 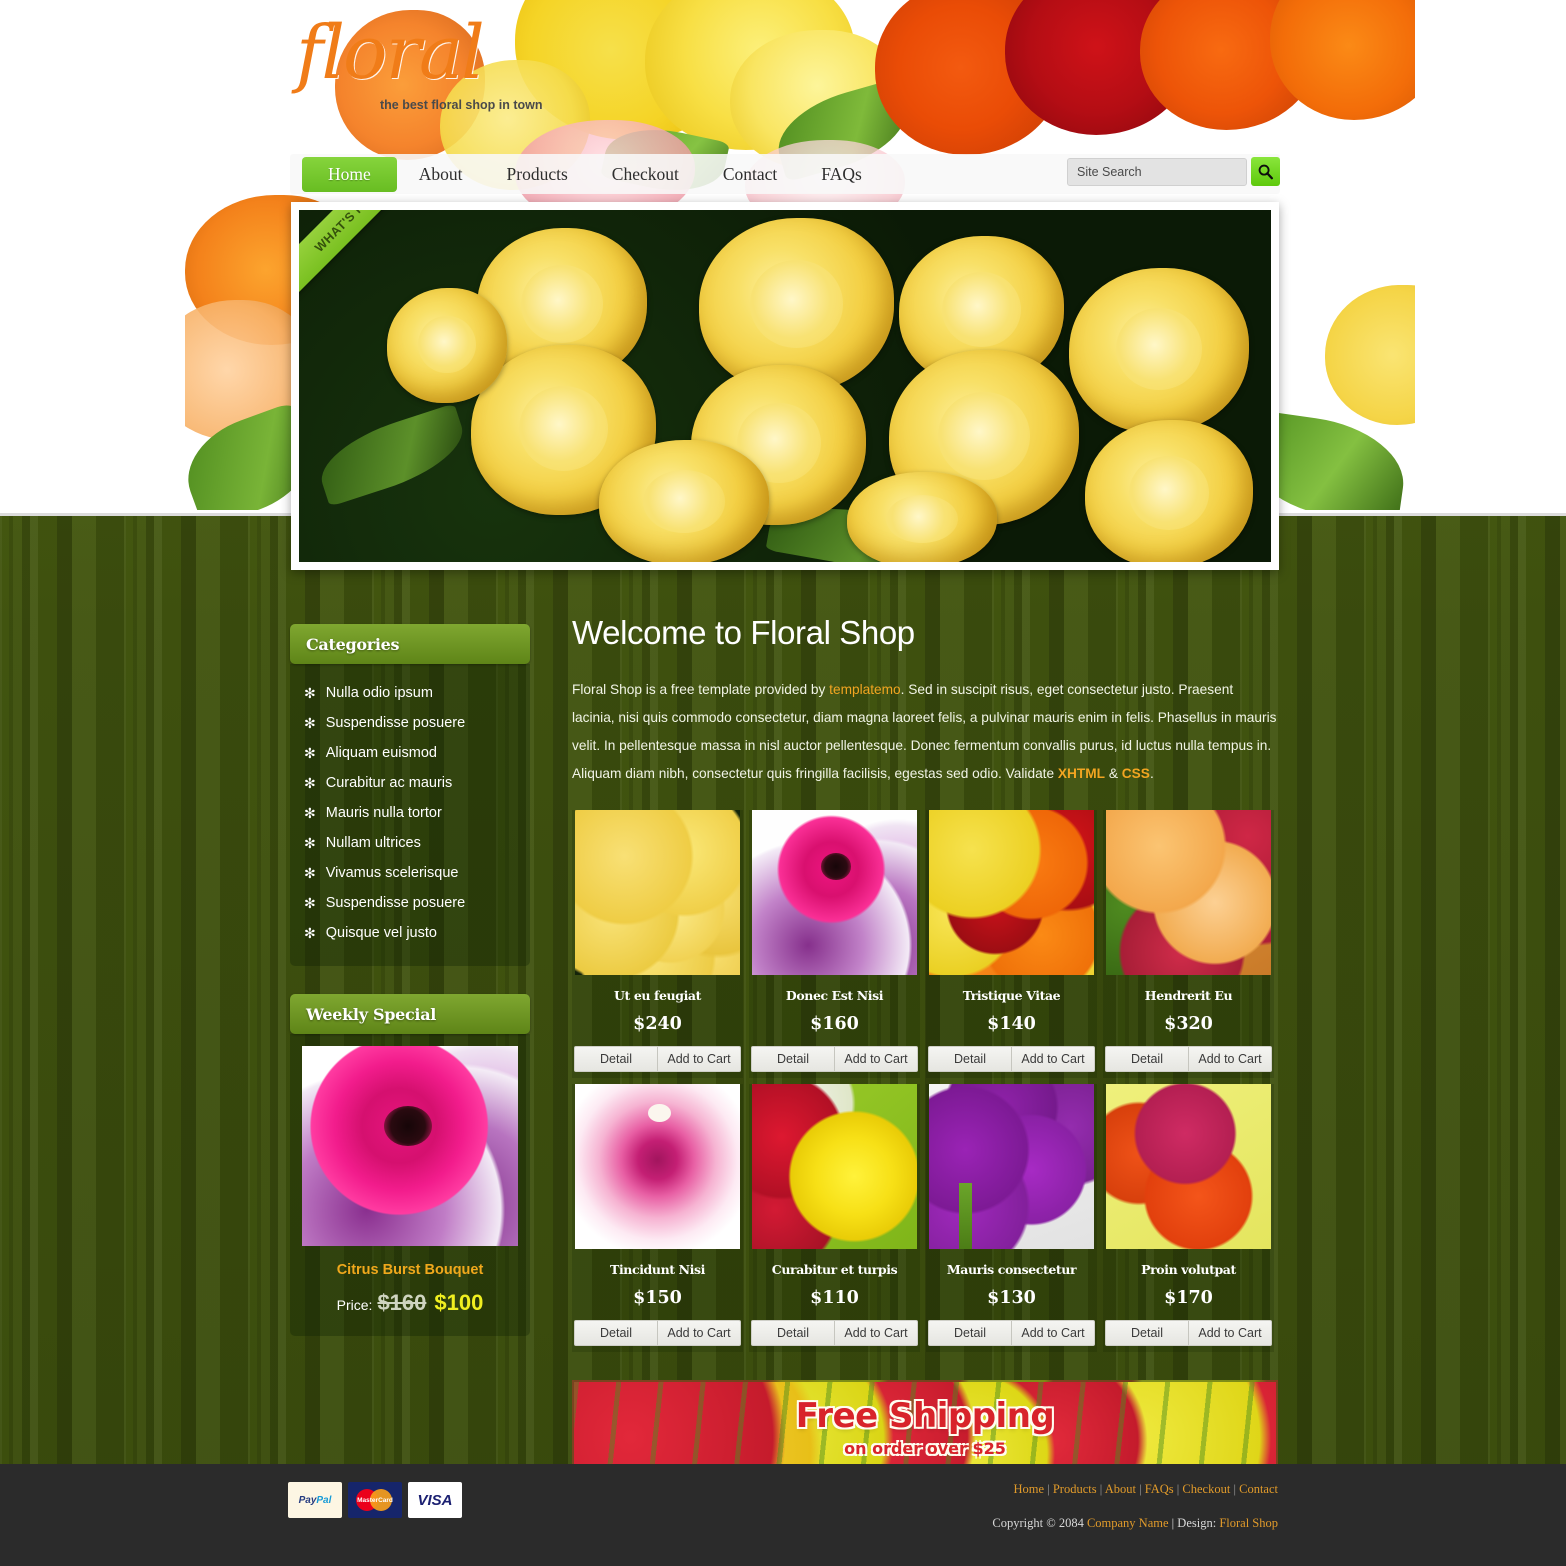 I want to click on weekly-special-image, so click(x=410, y=1146).